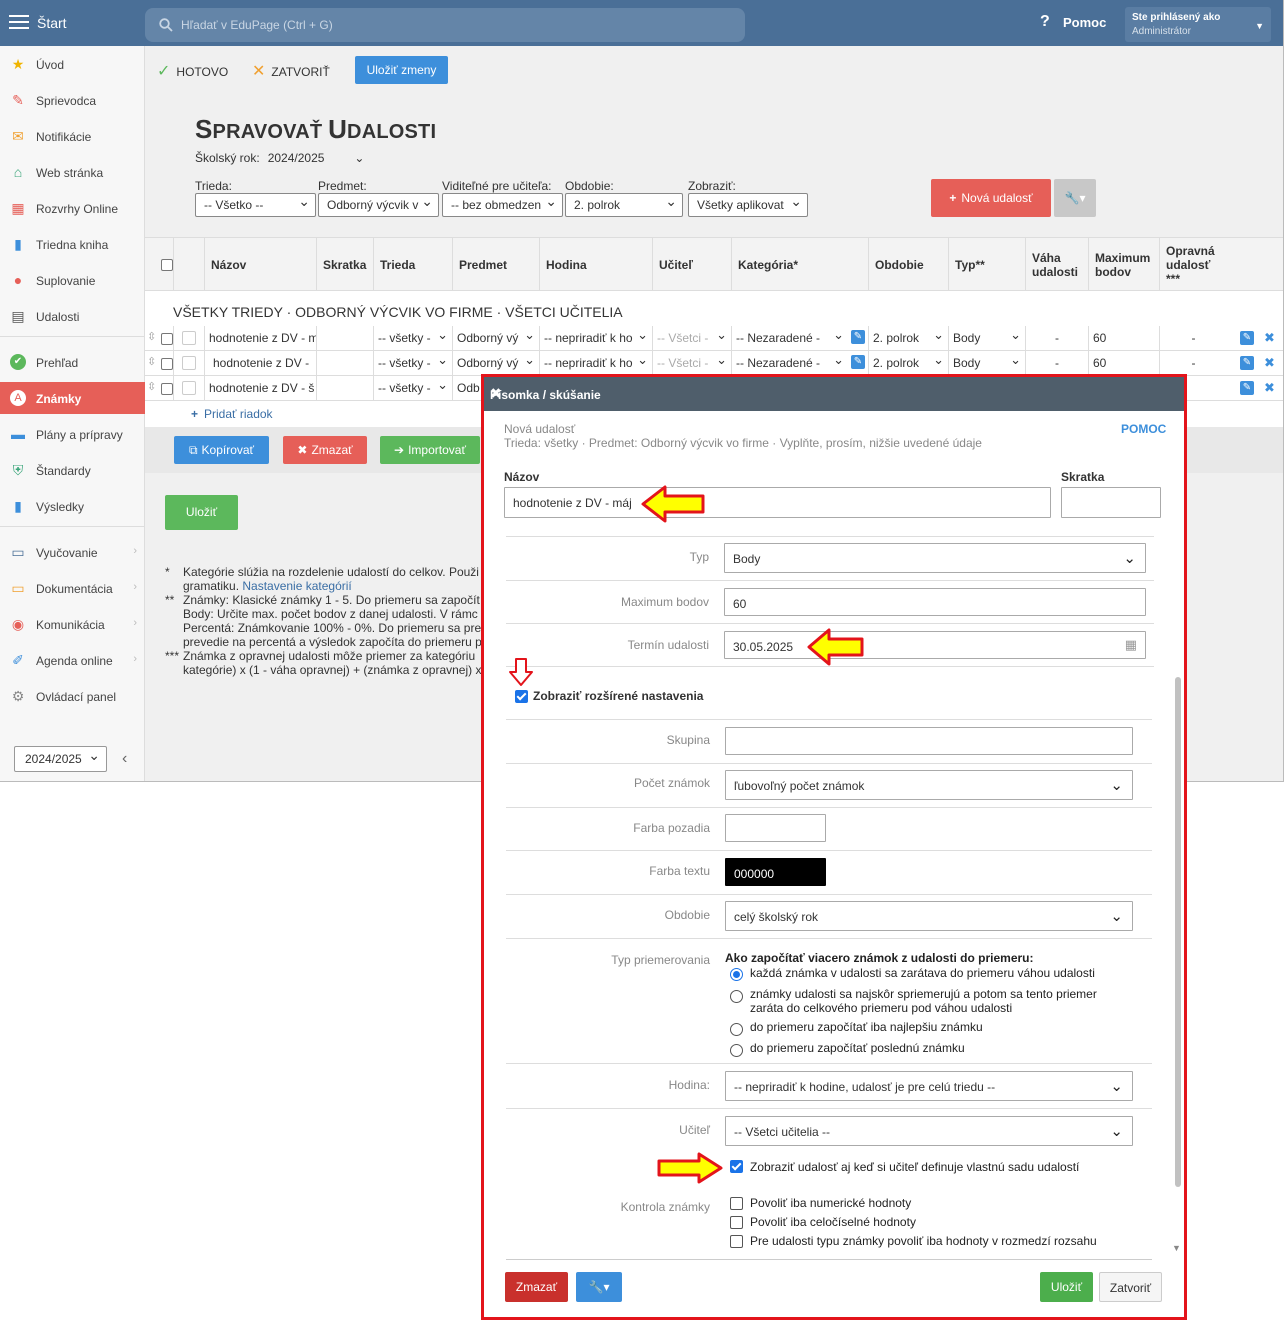 This screenshot has height=1330, width=1284. I want to click on header-cell: Maximum bodov, so click(1123, 264).